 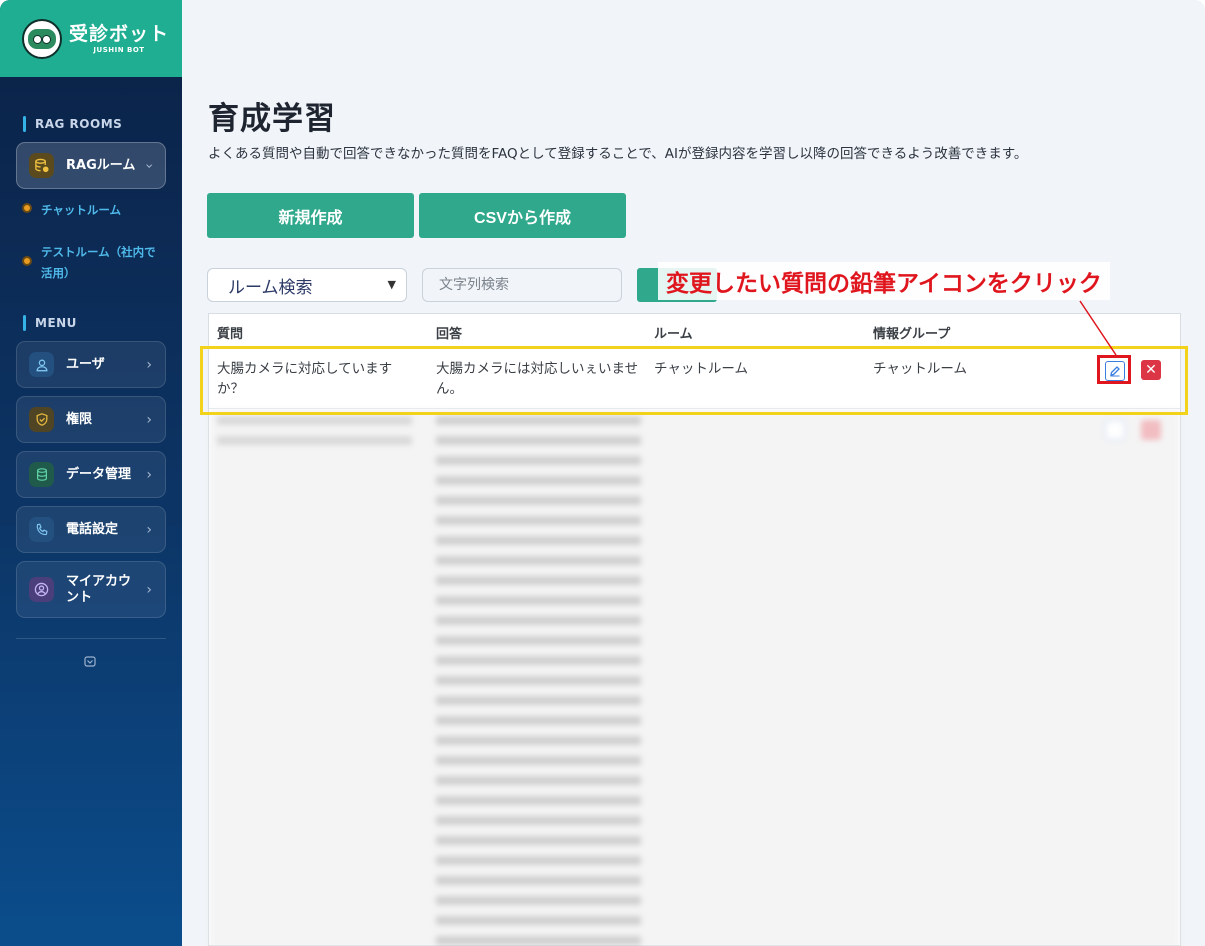 I want to click on text-search-input, so click(x=522, y=285).